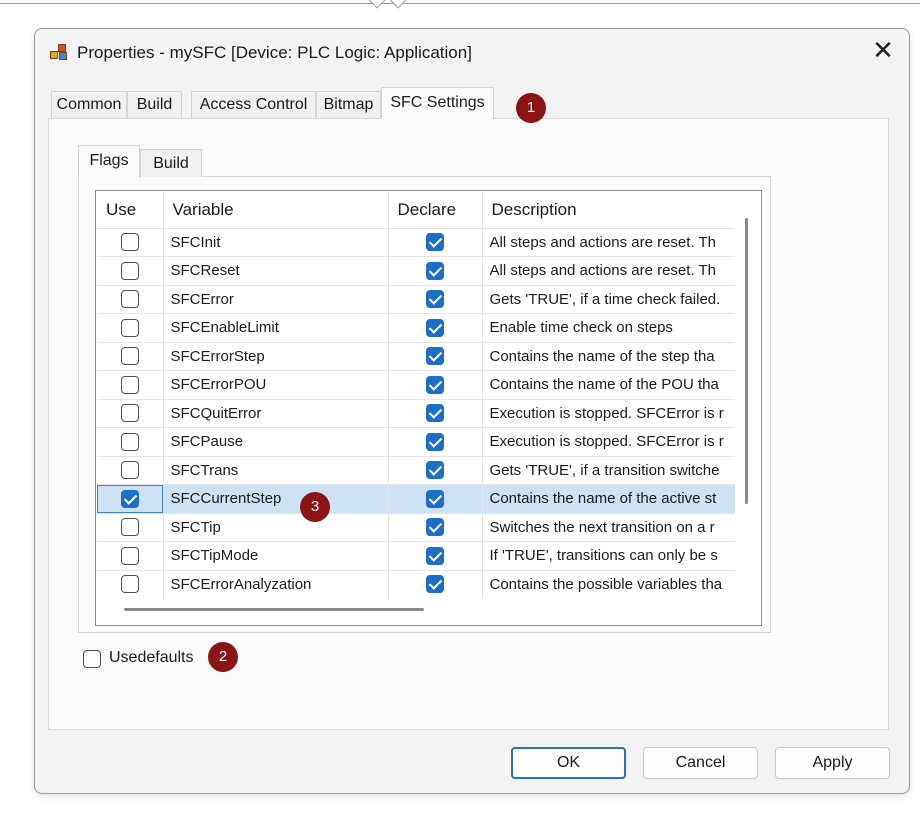 The height and width of the screenshot is (814, 920). What do you see at coordinates (883, 50) in the screenshot?
I see `close-icon: ✕` at bounding box center [883, 50].